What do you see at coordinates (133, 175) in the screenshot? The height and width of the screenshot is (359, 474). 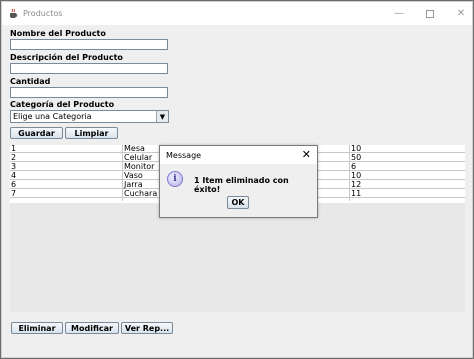 I see `cell-name: Vaso` at bounding box center [133, 175].